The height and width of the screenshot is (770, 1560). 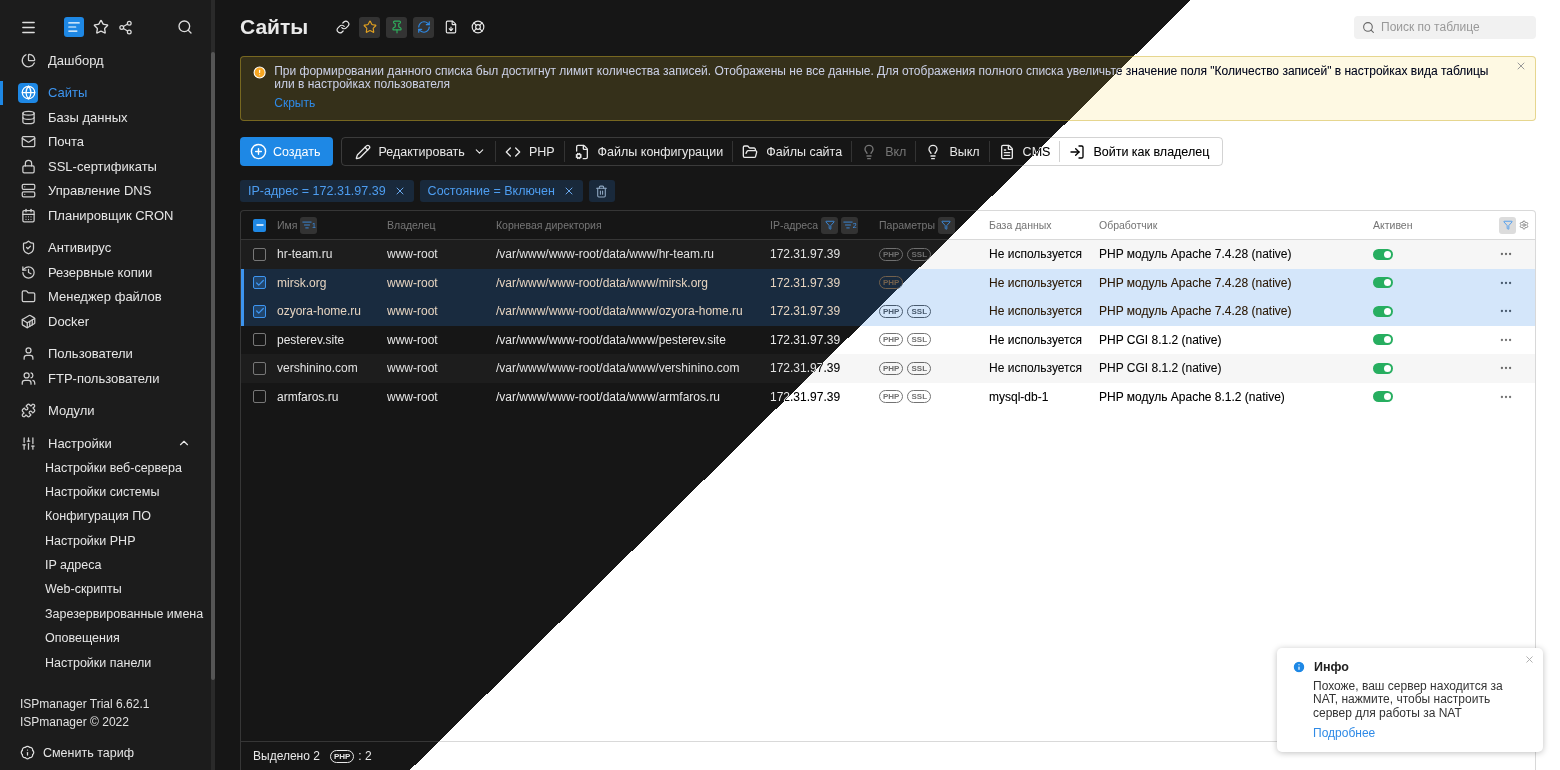 I want to click on column-header: Владелец, so click(x=411, y=225).